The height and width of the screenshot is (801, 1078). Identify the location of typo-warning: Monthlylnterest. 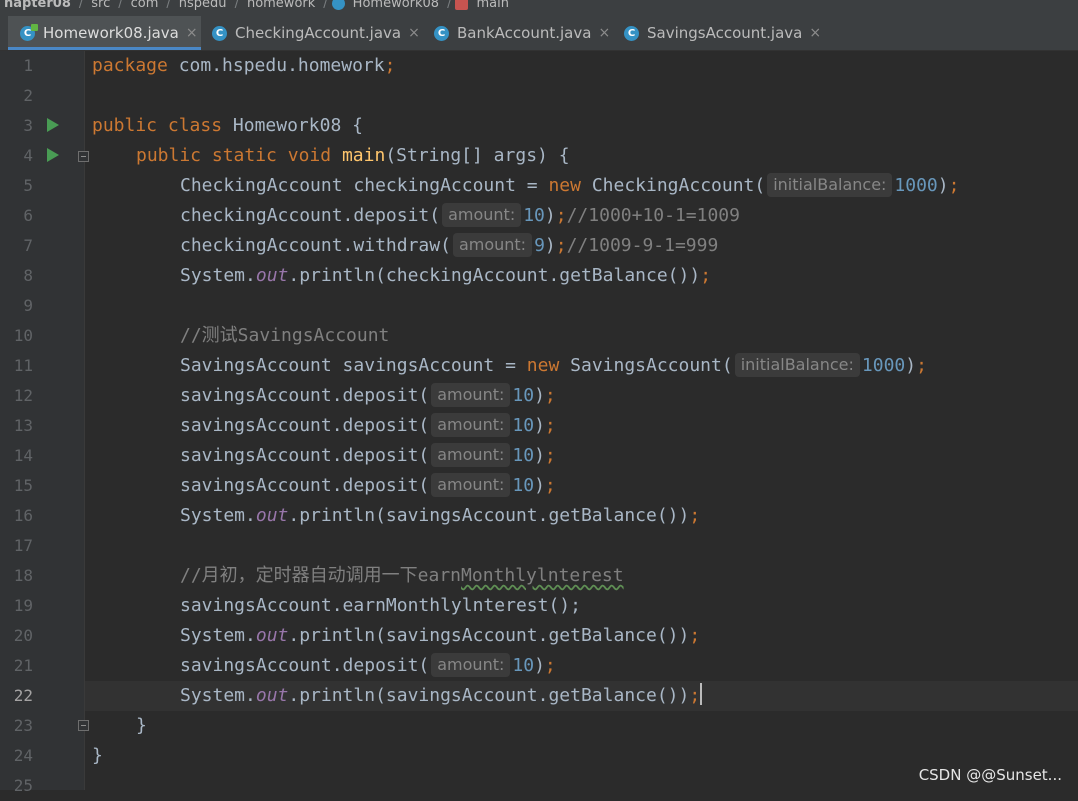
(542, 575).